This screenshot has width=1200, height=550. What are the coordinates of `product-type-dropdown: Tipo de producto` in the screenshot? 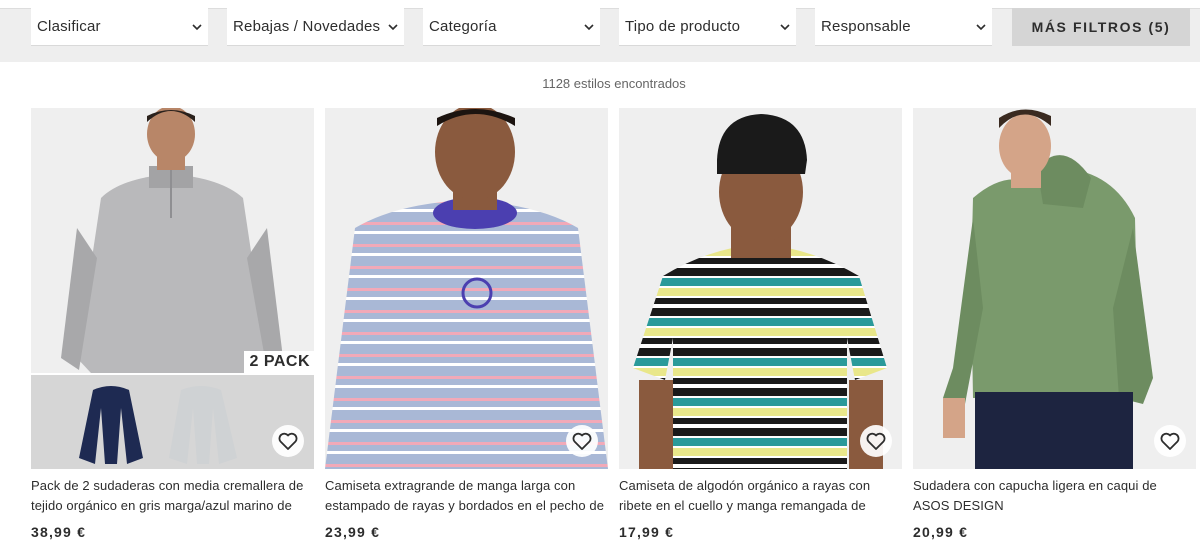 It's located at (707, 27).